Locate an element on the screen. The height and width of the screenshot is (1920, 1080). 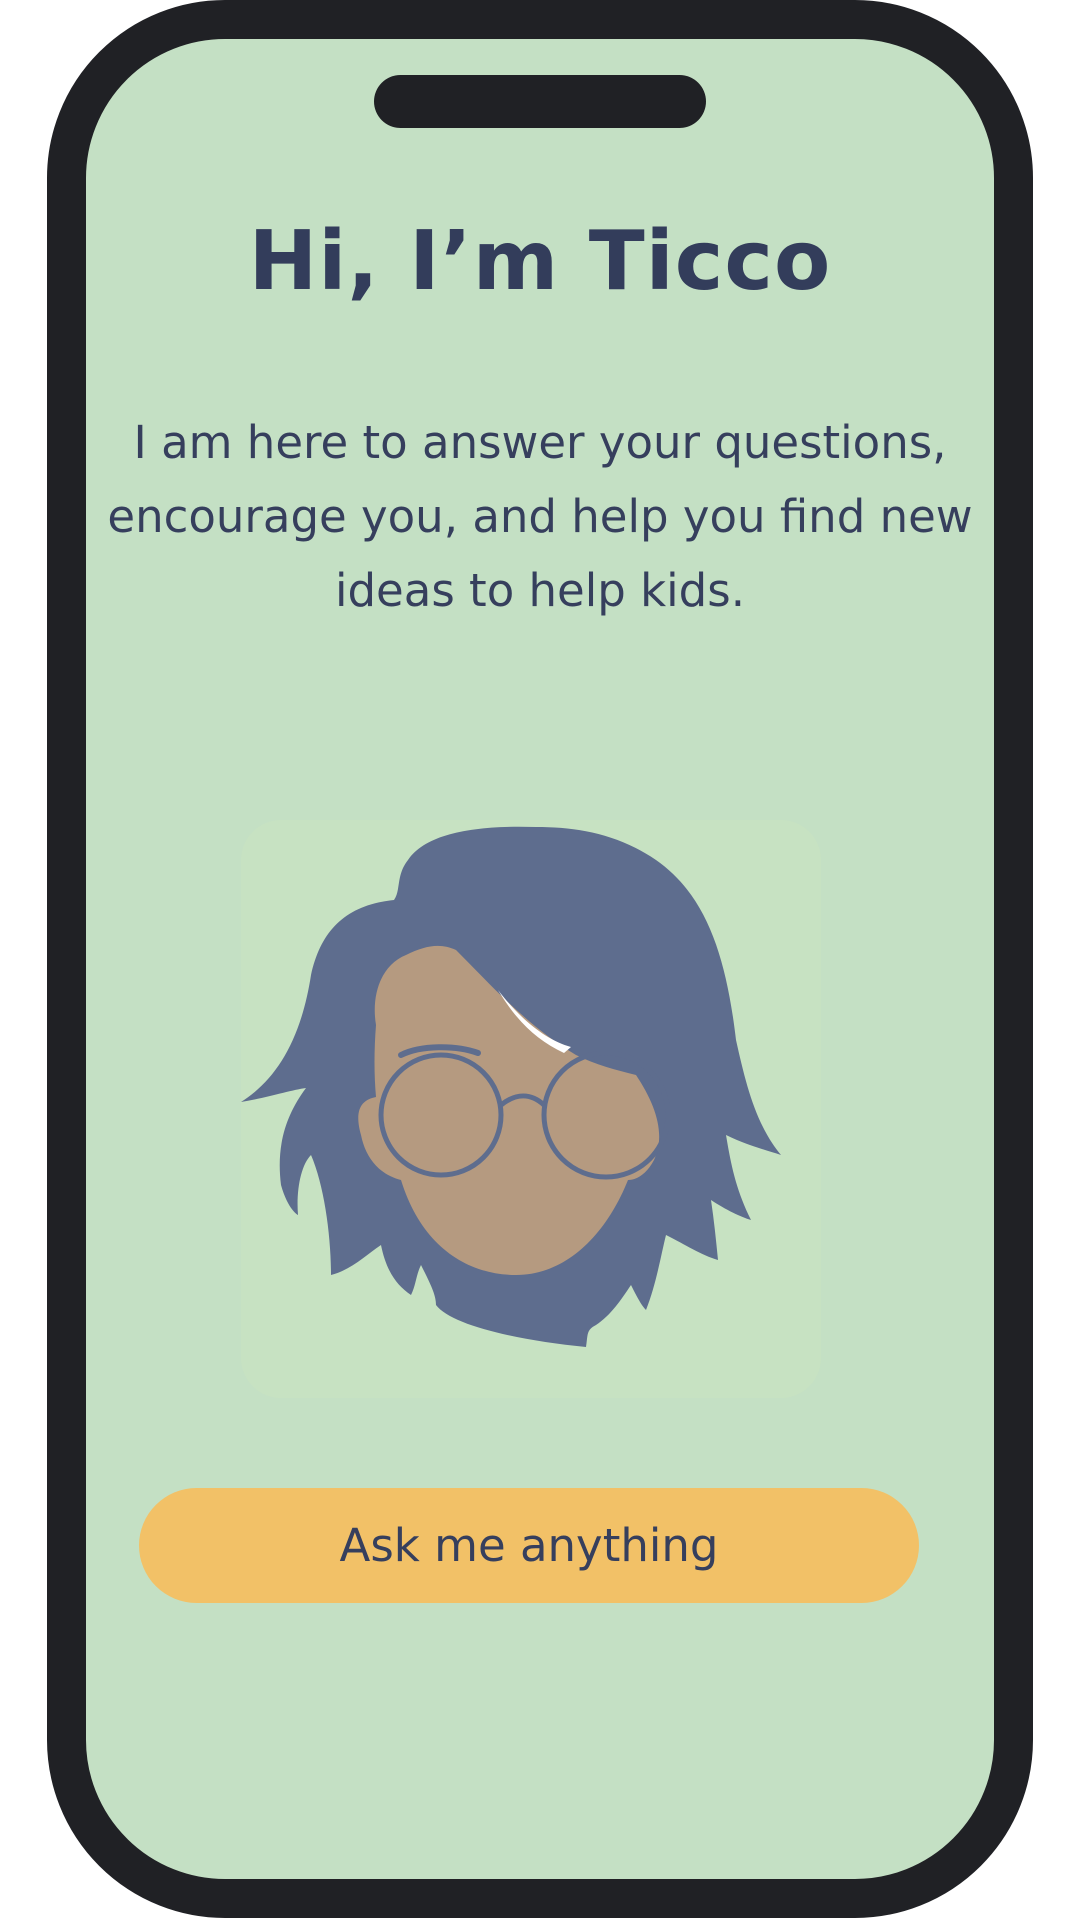
page-title: Hi, I’m Ticco is located at coordinates (540, 261).